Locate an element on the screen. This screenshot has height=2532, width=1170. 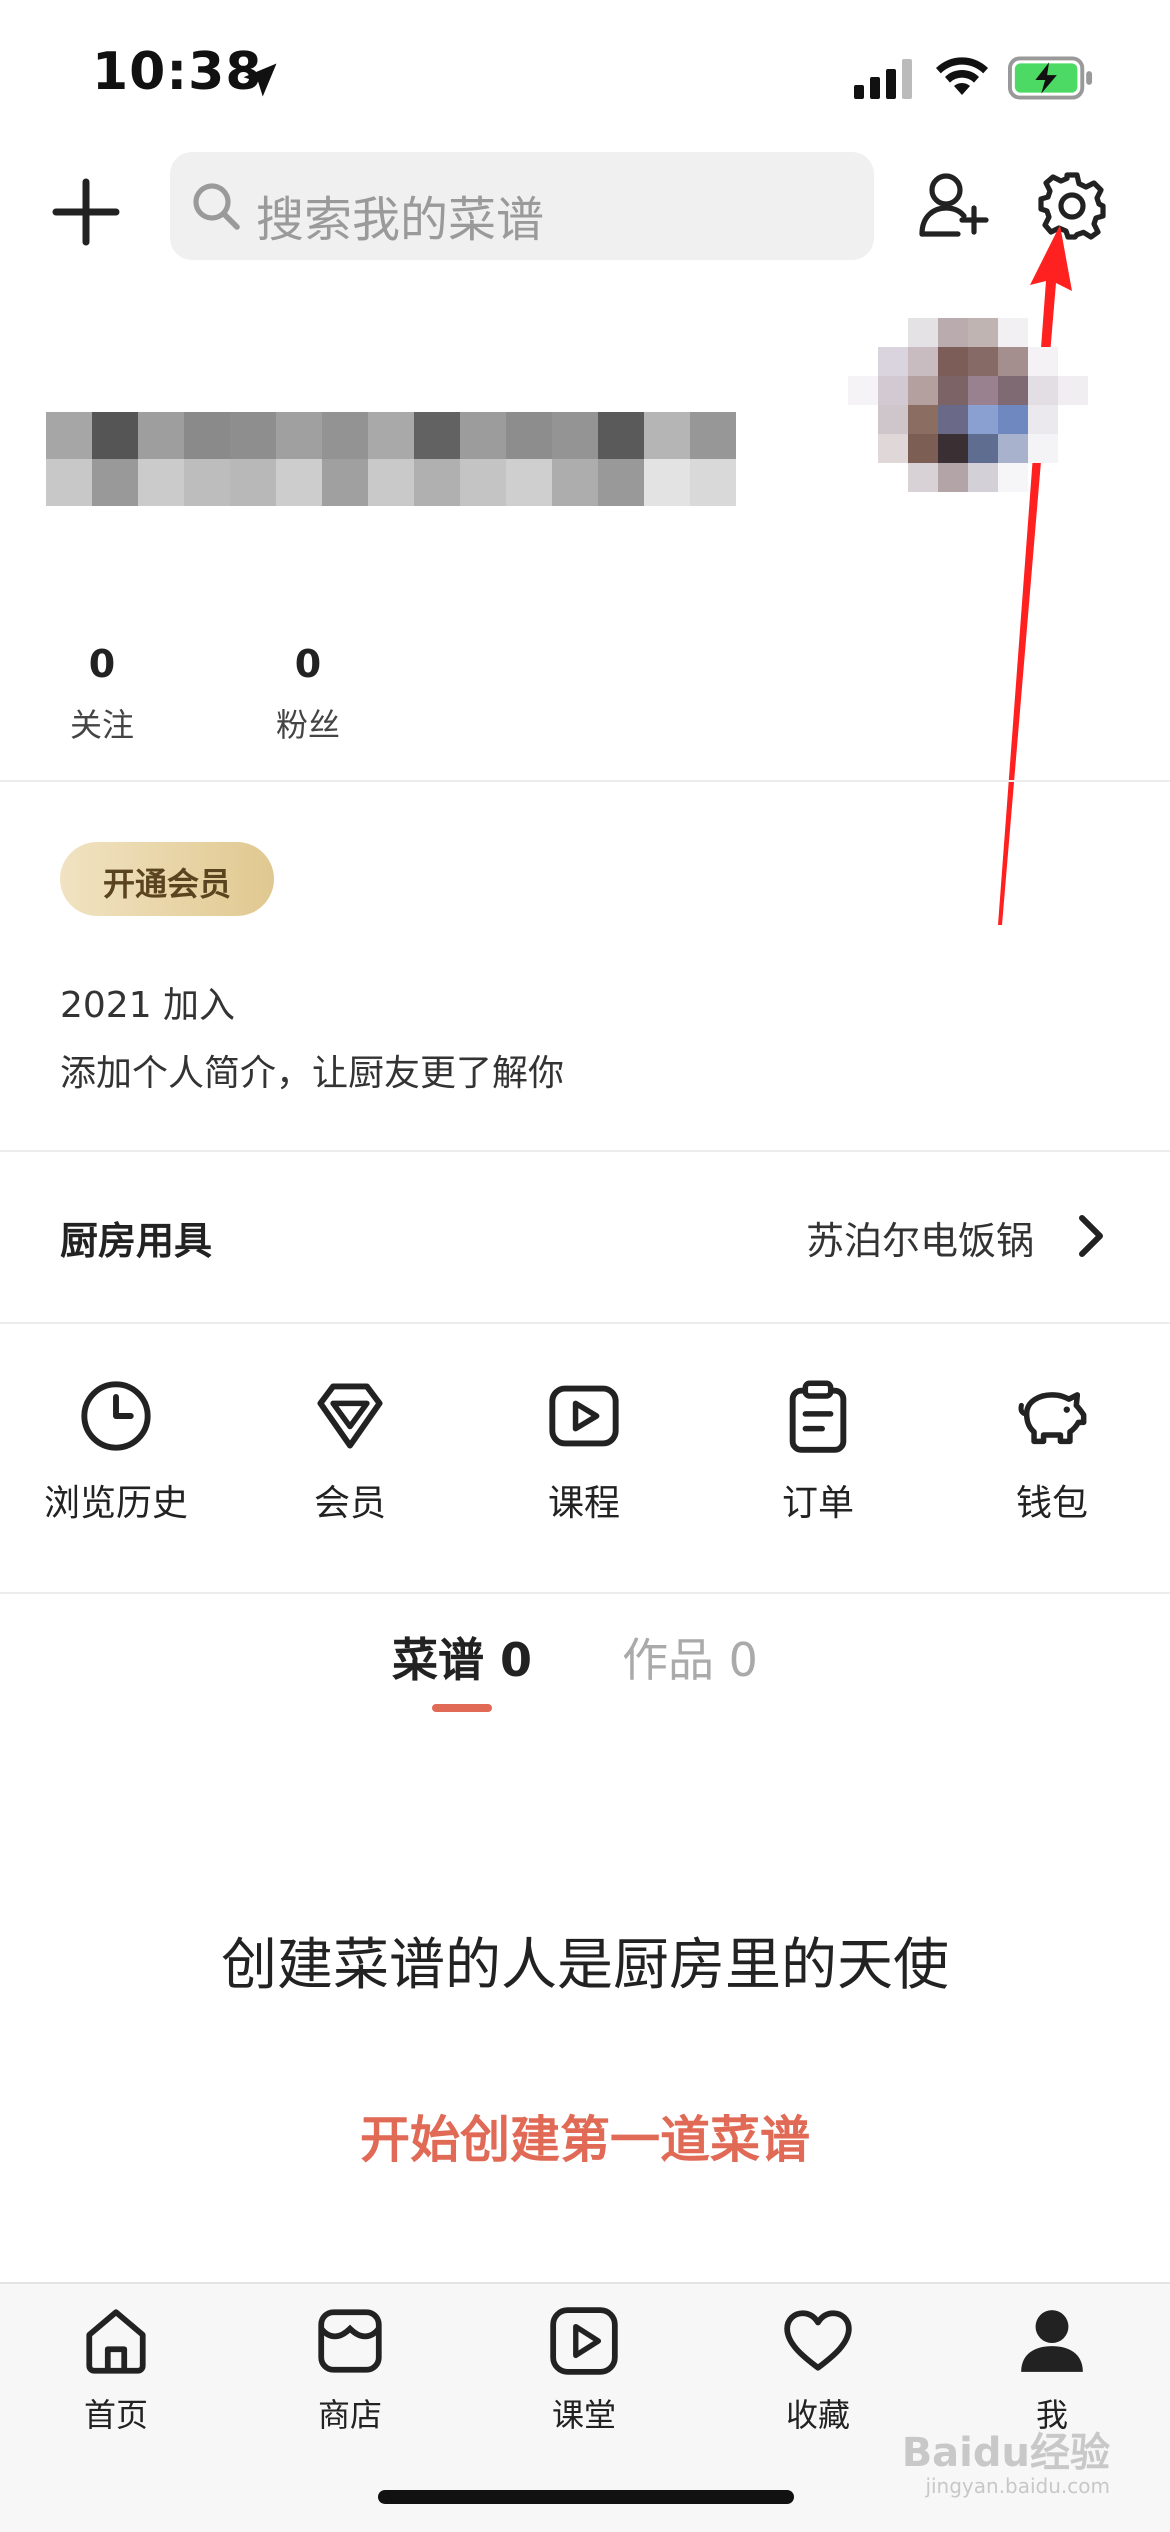
wifi-icon is located at coordinates (962, 76).